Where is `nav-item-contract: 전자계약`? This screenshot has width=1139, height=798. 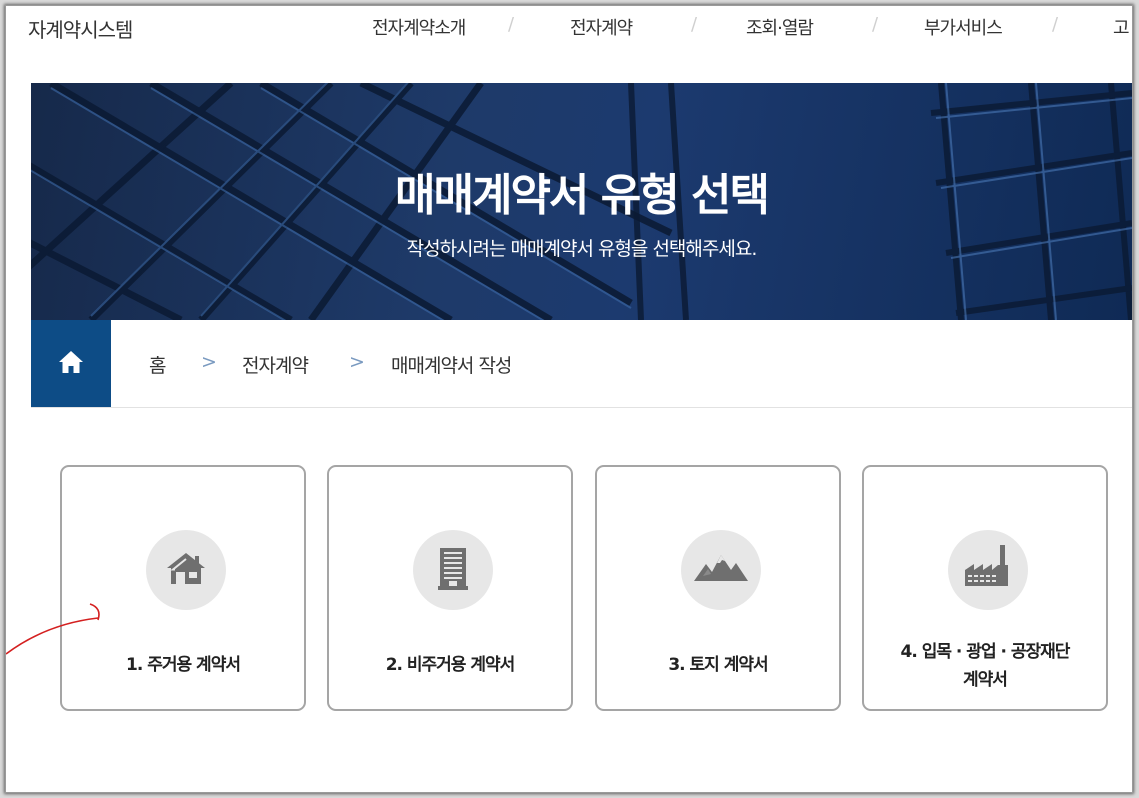 nav-item-contract: 전자계약 is located at coordinates (601, 27).